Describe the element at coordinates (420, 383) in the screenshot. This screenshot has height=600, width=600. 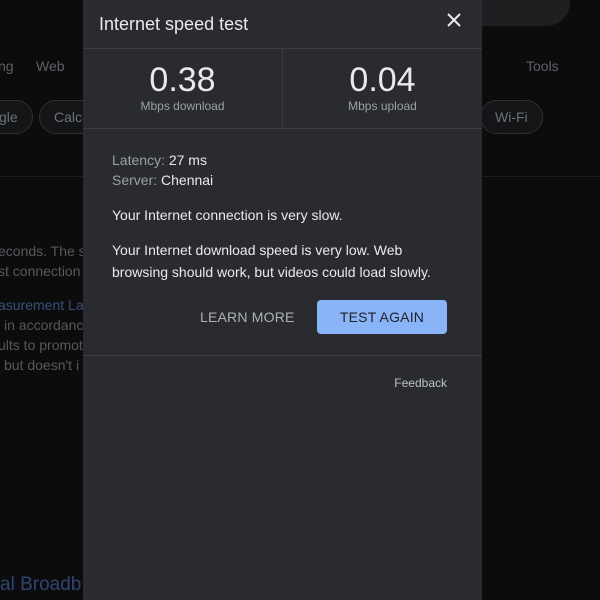
I see `feedback-link: Feedback` at that location.